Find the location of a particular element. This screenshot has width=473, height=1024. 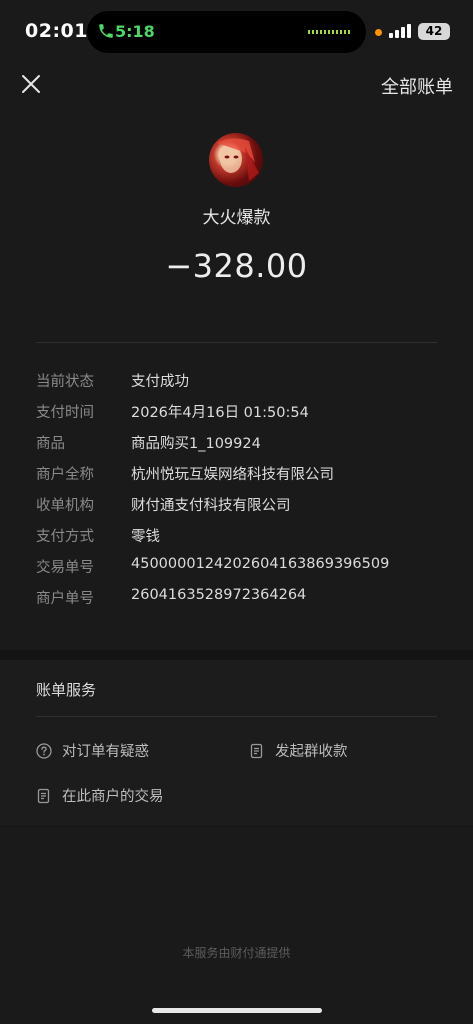

detail-value: 零钱 is located at coordinates (145, 537).